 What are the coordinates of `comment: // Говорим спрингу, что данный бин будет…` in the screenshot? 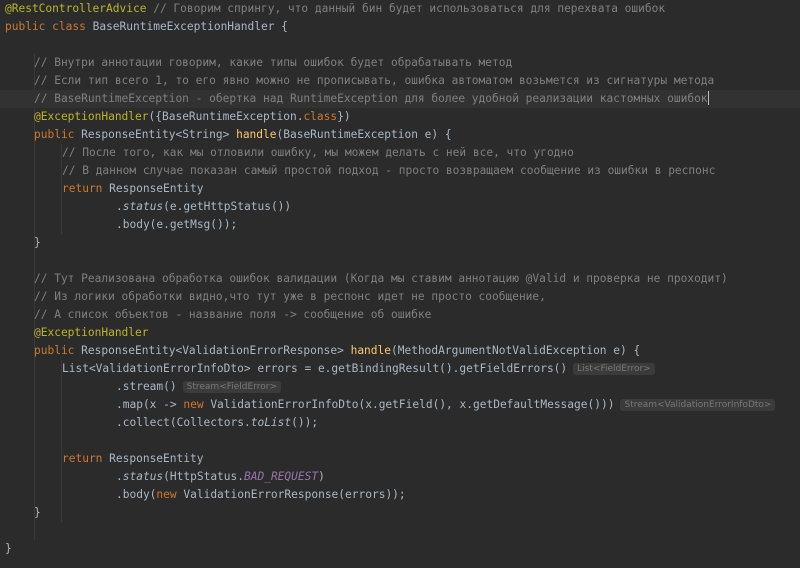 It's located at (409, 8).